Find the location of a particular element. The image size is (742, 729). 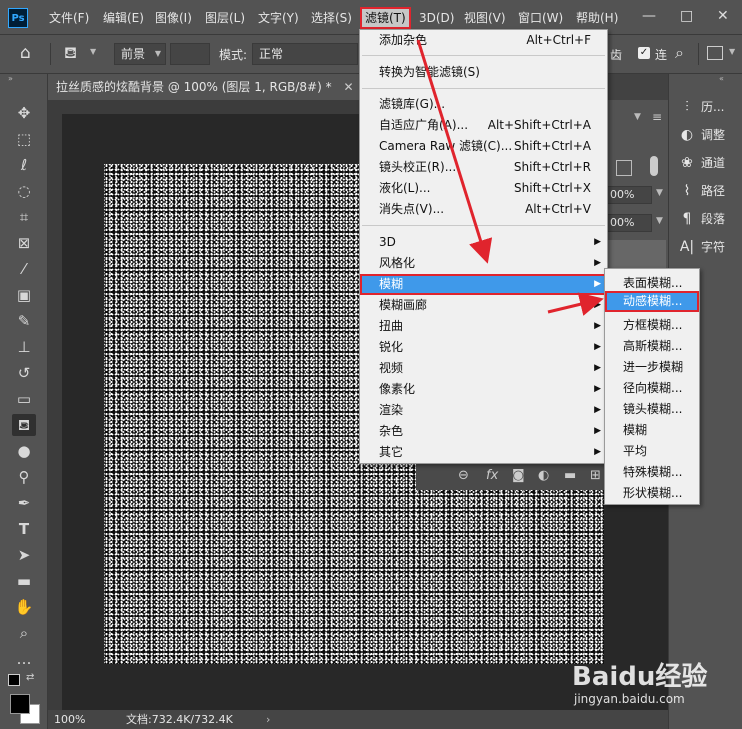

fill-field: 00% is located at coordinates (629, 223).